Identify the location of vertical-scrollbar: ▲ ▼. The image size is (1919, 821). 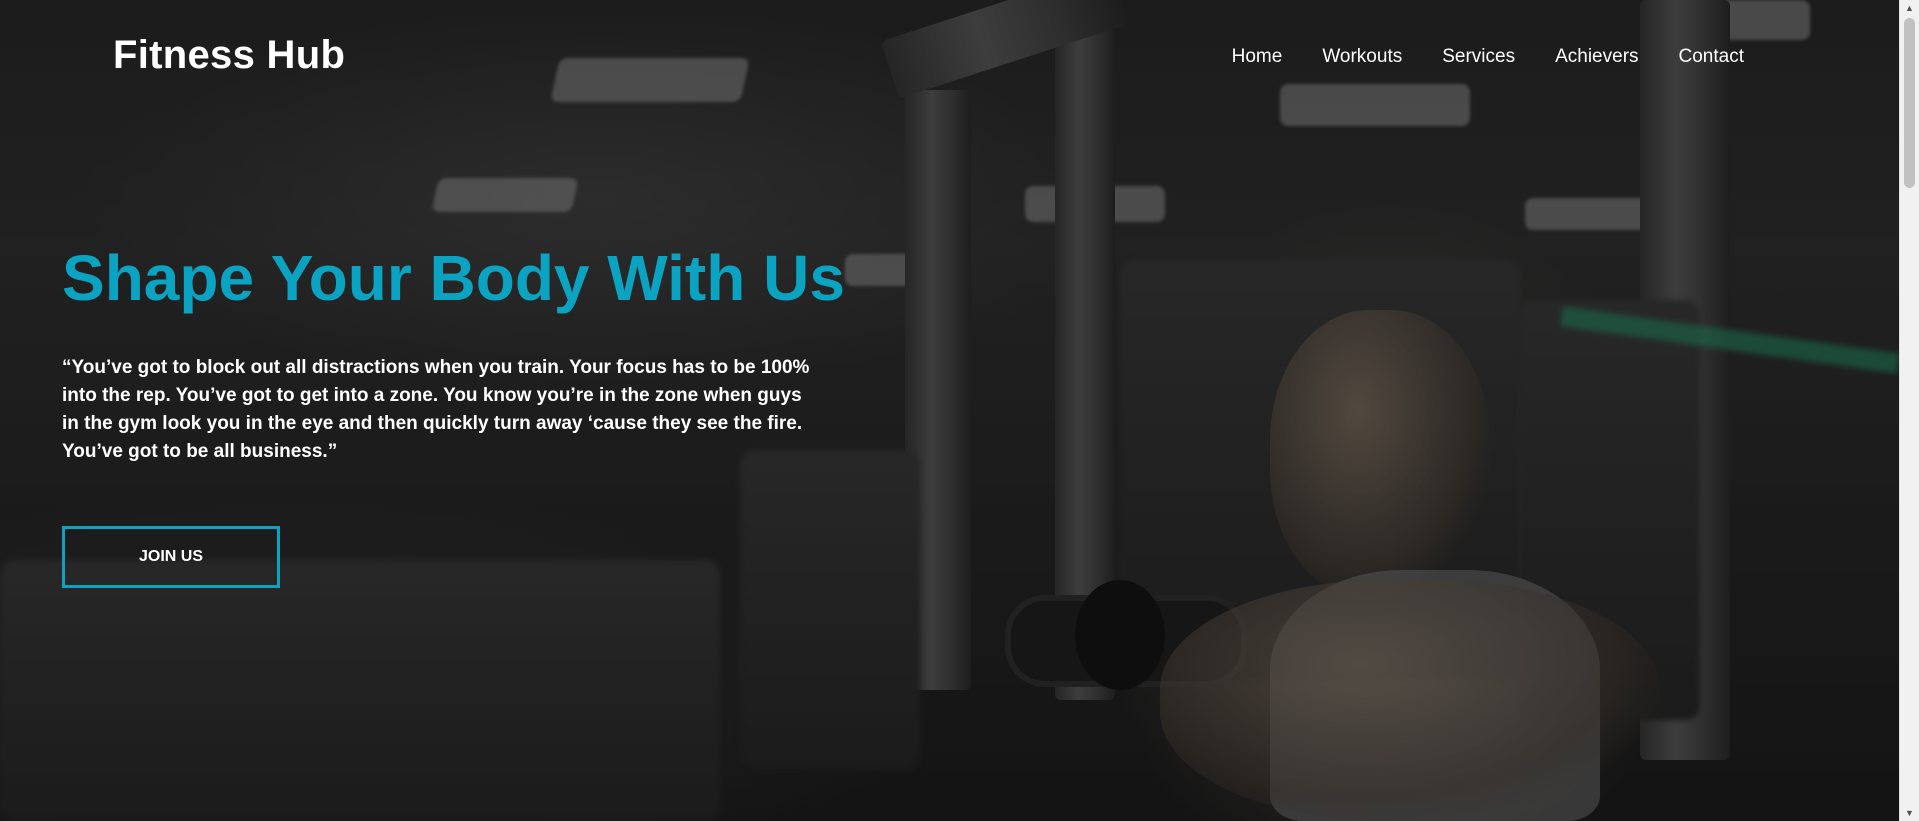
(1909, 410).